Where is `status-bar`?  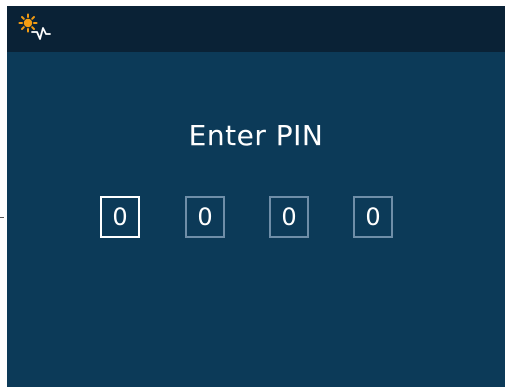
status-bar is located at coordinates (256, 29).